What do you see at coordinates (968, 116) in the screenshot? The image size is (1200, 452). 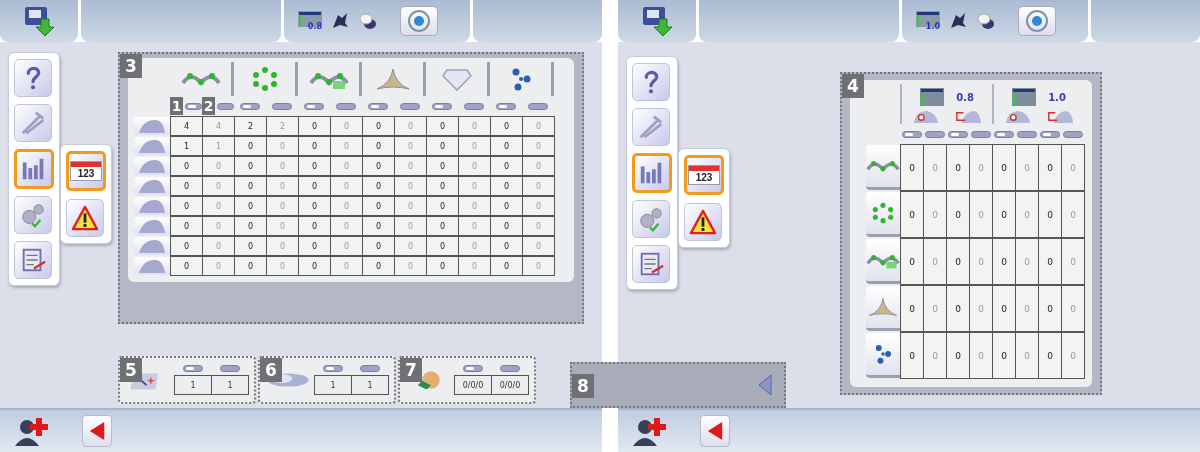 I see `hook-mark-icon` at bounding box center [968, 116].